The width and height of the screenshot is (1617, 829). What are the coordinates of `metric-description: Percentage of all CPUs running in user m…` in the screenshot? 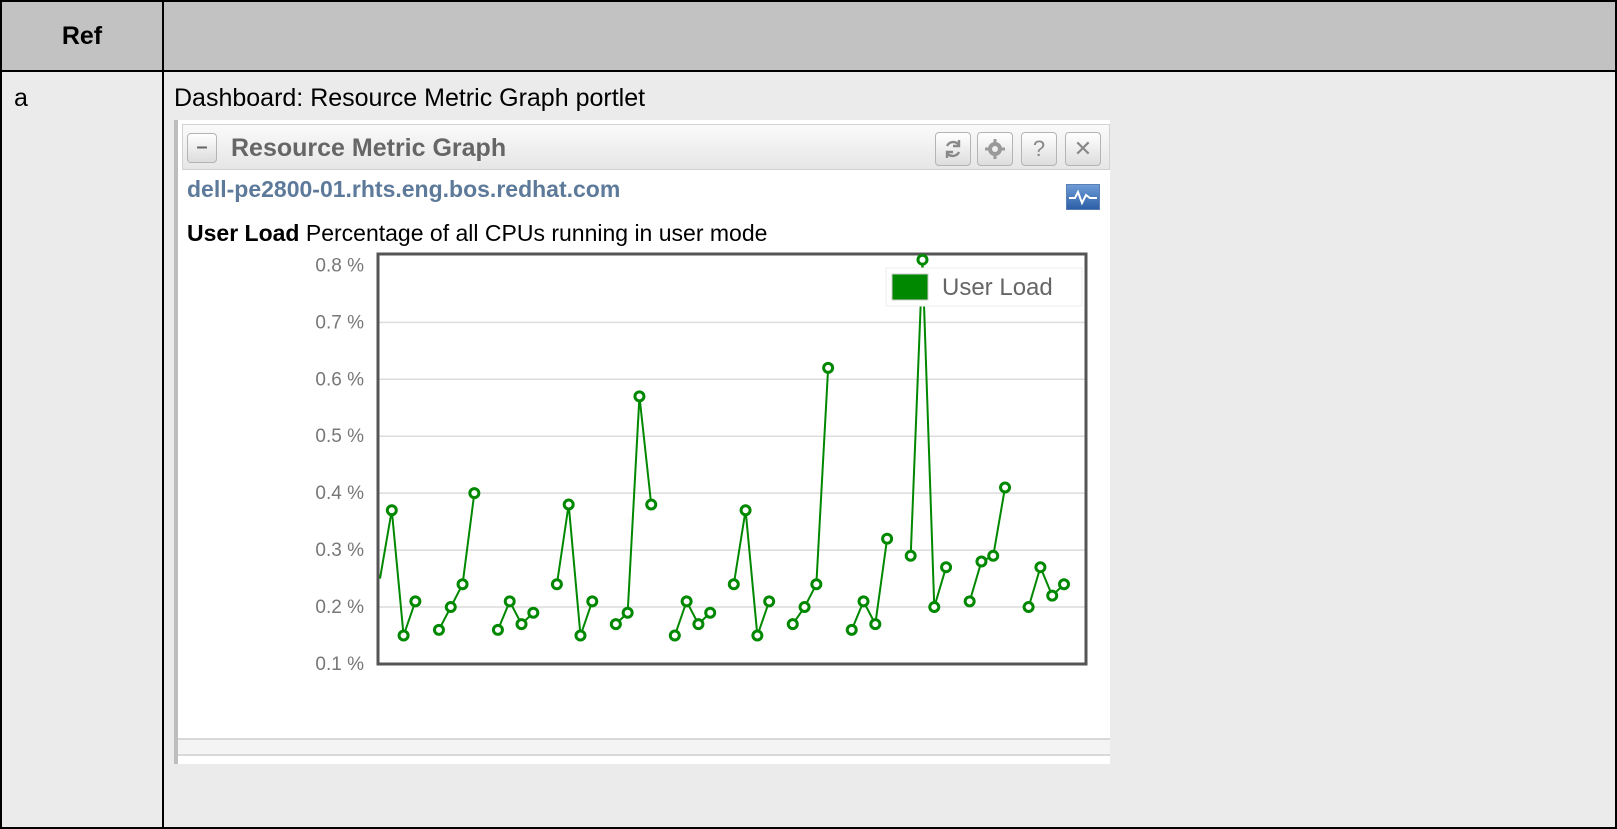 It's located at (536, 233).